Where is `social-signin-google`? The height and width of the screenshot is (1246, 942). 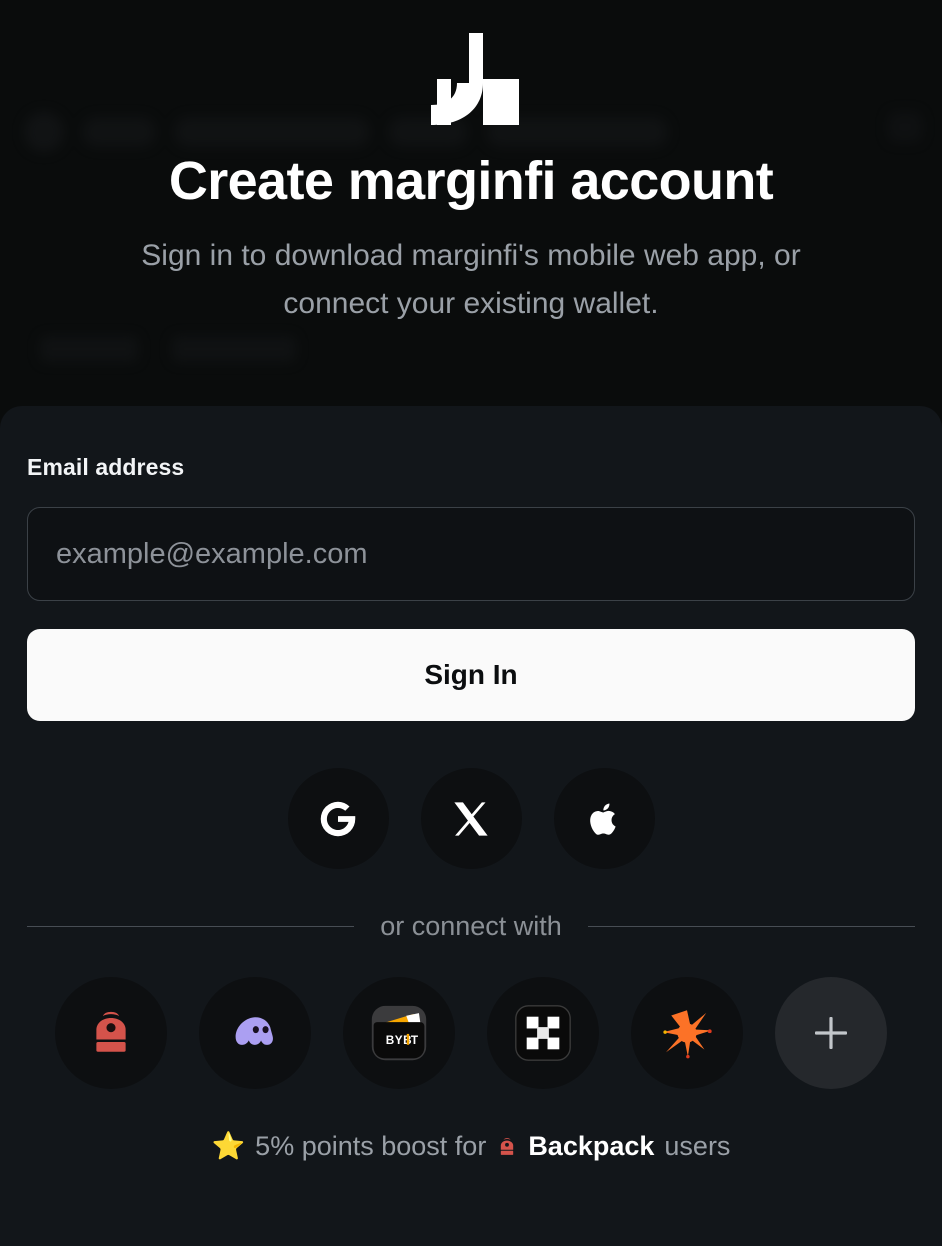 social-signin-google is located at coordinates (338, 818).